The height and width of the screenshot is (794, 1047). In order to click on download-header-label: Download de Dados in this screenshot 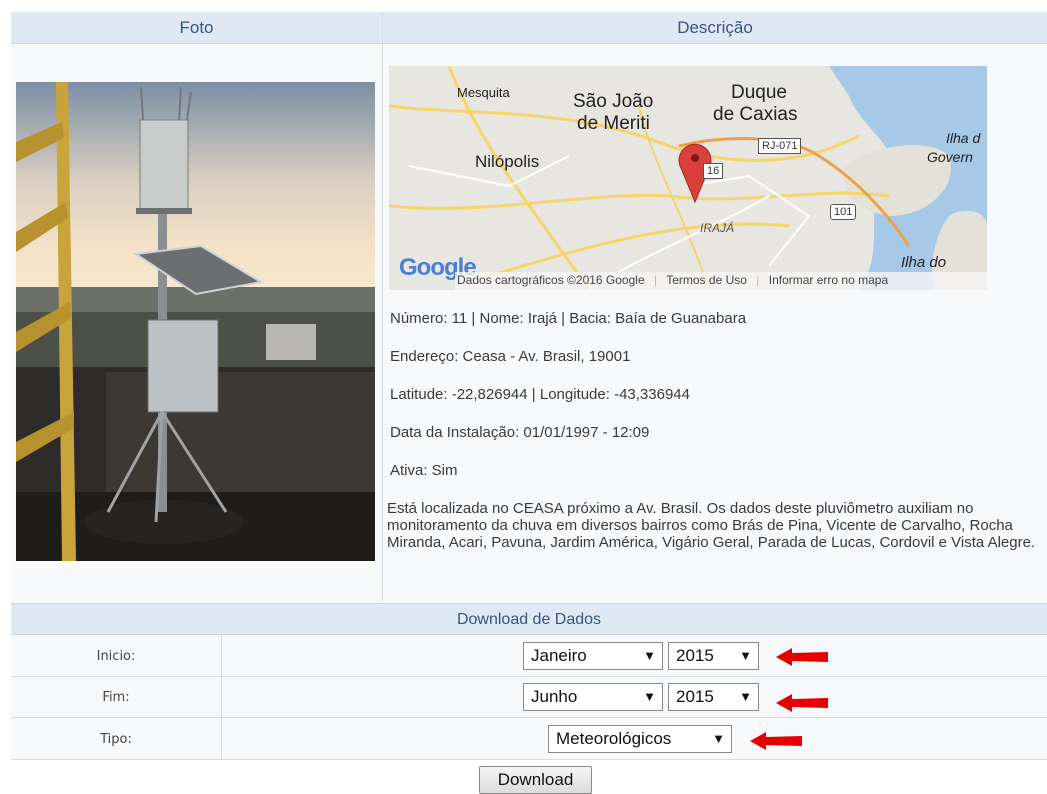, I will do `click(529, 619)`.